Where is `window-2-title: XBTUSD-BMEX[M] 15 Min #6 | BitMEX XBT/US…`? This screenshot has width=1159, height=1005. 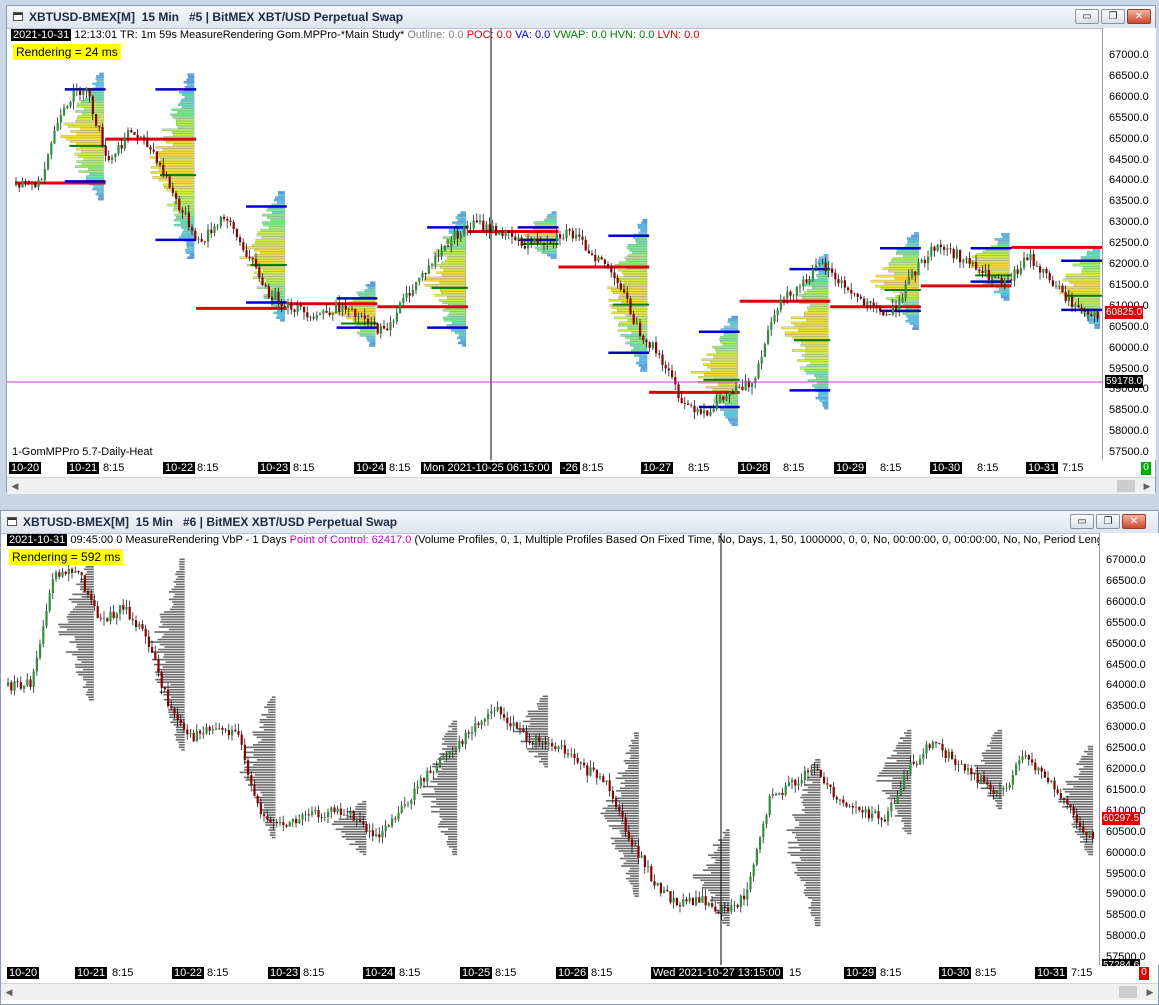
window-2-title: XBTUSD-BMEX[M] 15 Min #6 | BitMEX XBT/US… is located at coordinates (210, 522).